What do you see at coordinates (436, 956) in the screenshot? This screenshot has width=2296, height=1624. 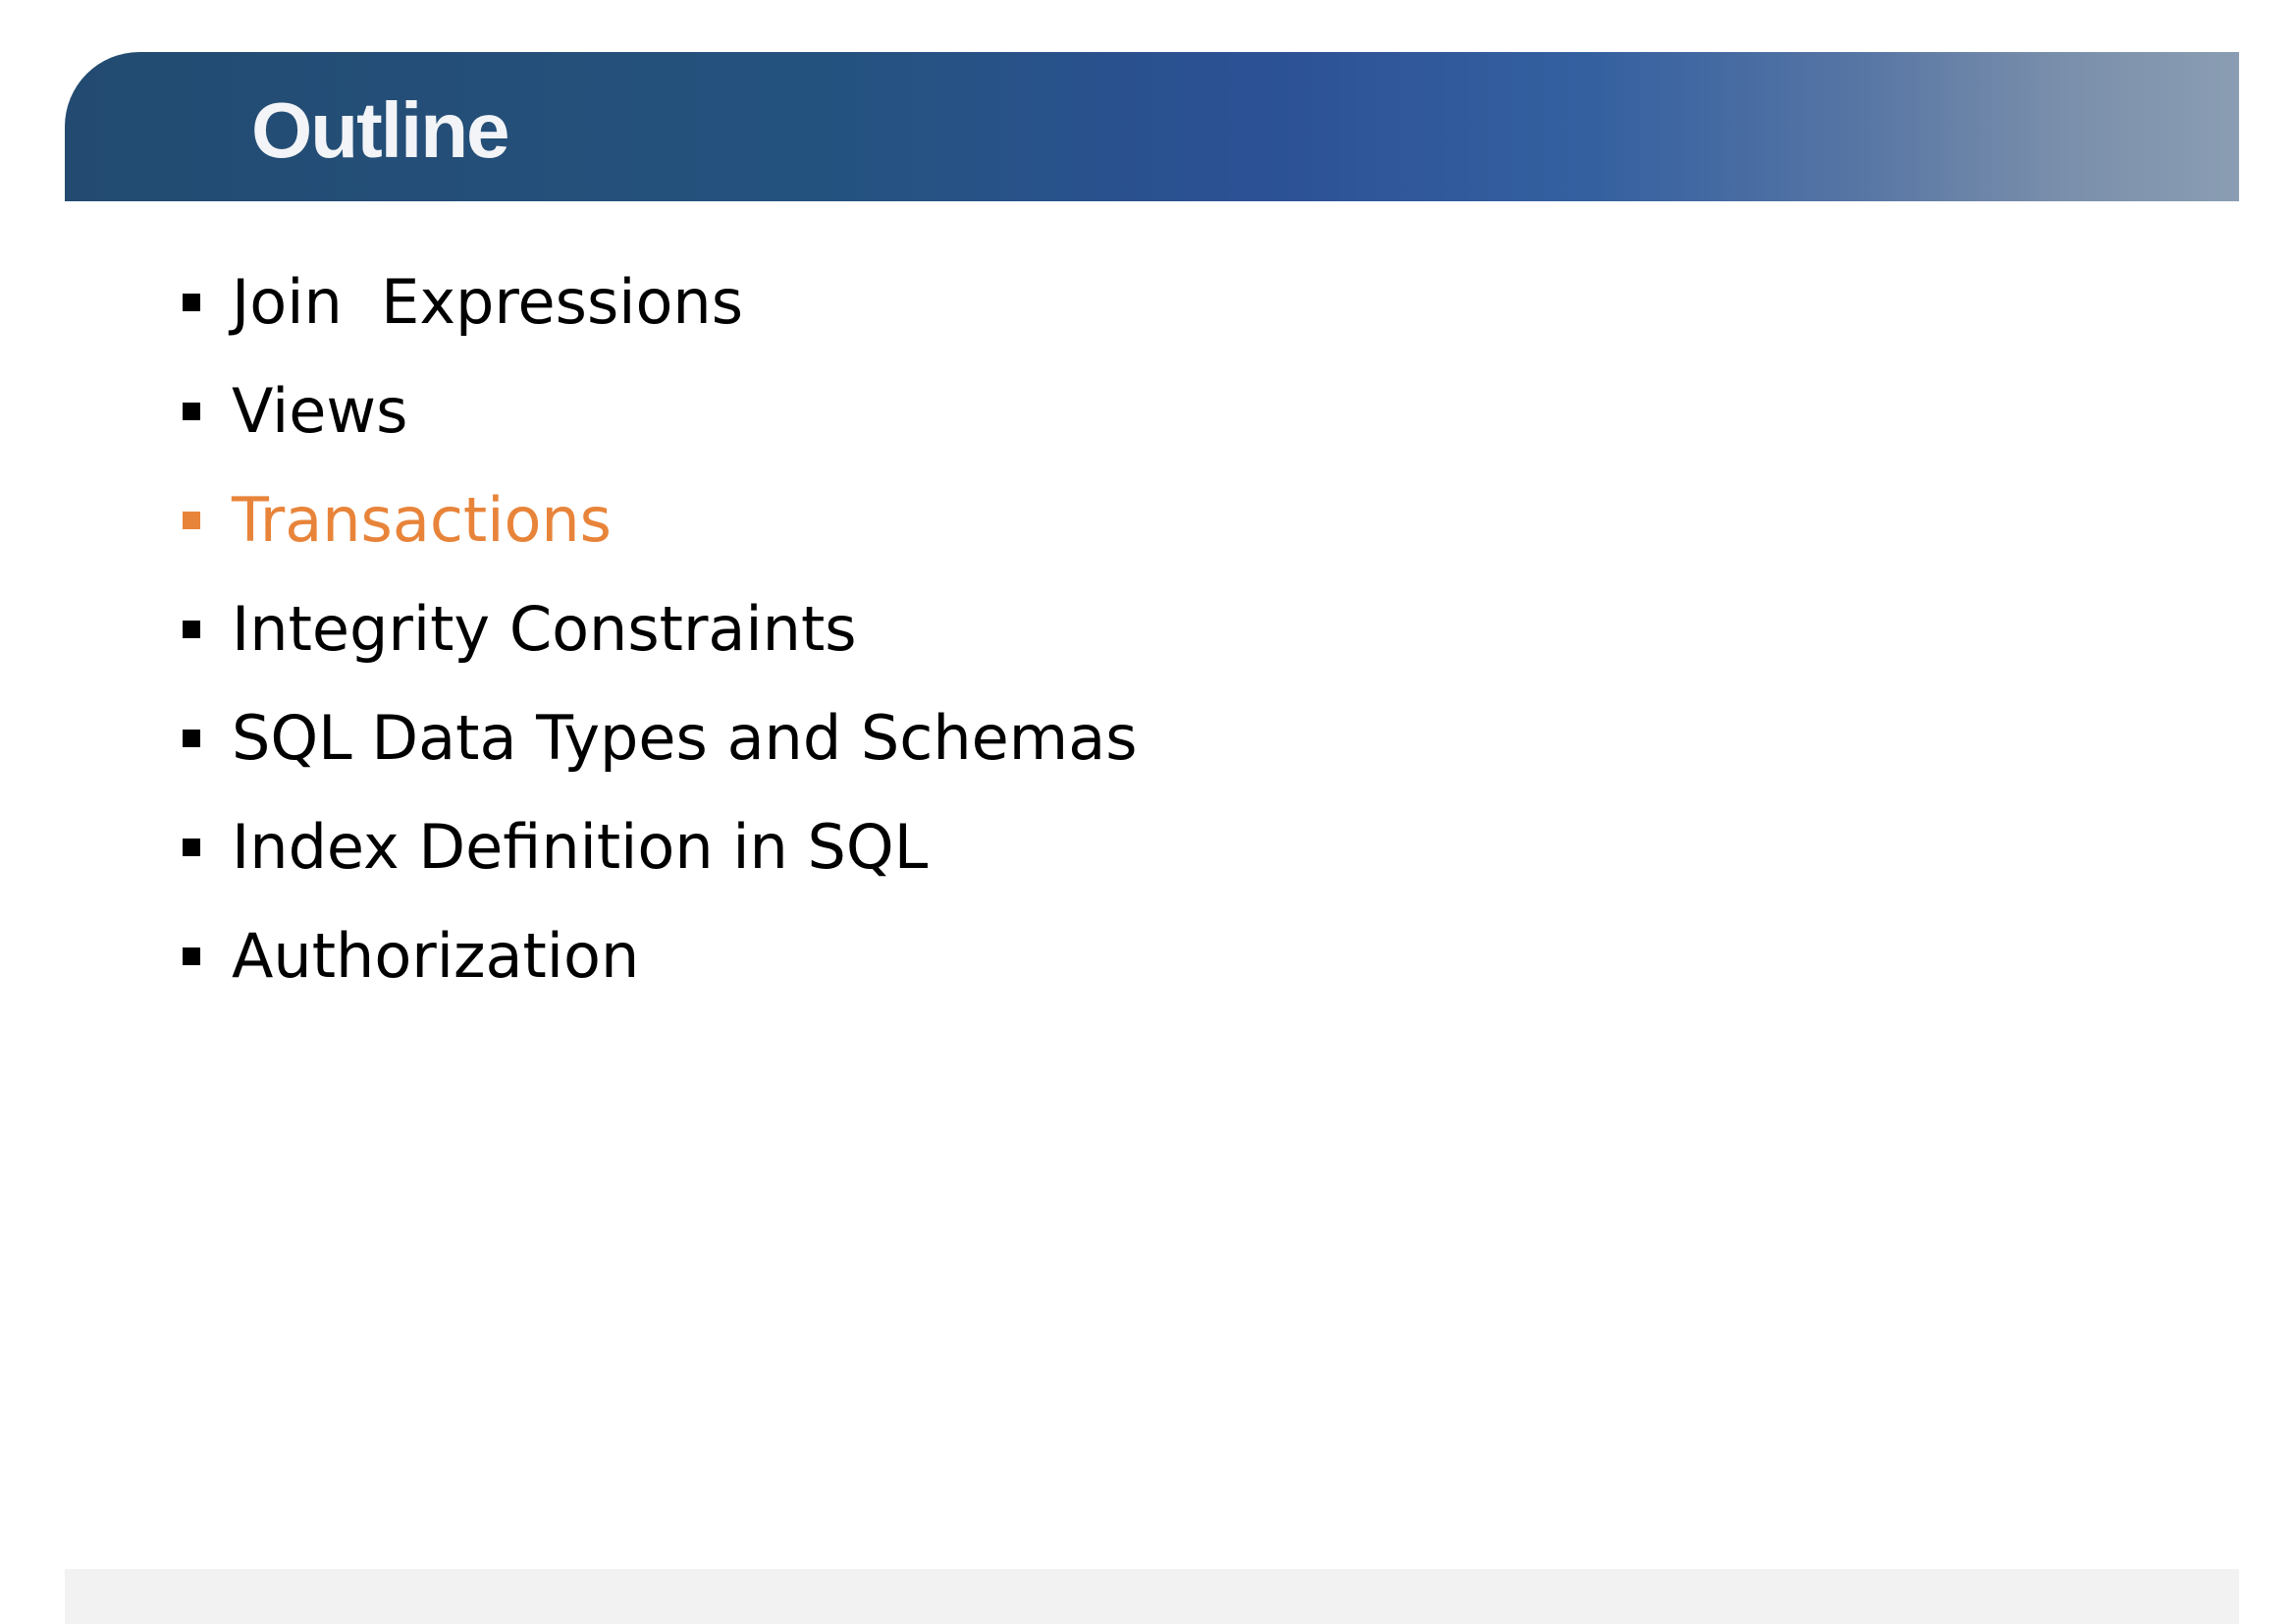 I see `outline-item-label: Authorization` at bounding box center [436, 956].